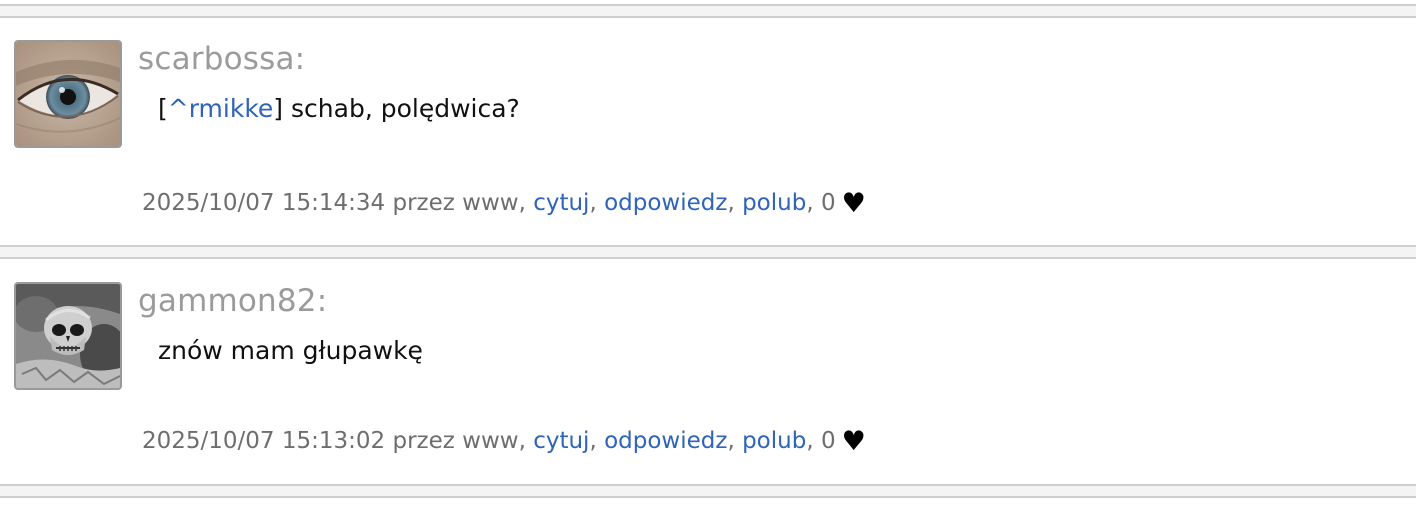  Describe the element at coordinates (278, 108) in the screenshot. I see `mention-close-bracket: ]` at that location.